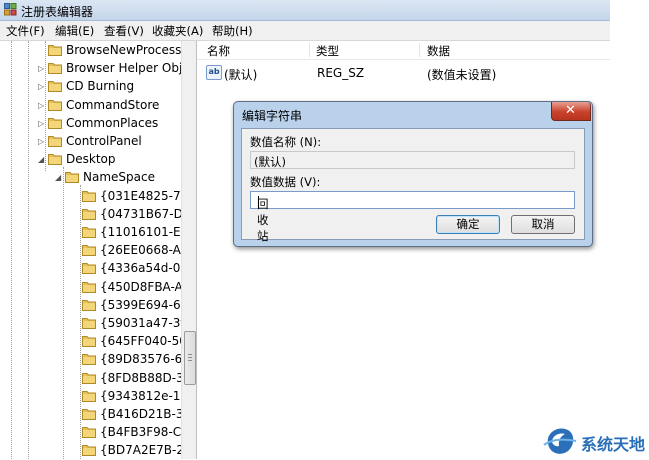 The height and width of the screenshot is (460, 649). I want to click on tree-item-label: CommonPlaces, so click(112, 122).